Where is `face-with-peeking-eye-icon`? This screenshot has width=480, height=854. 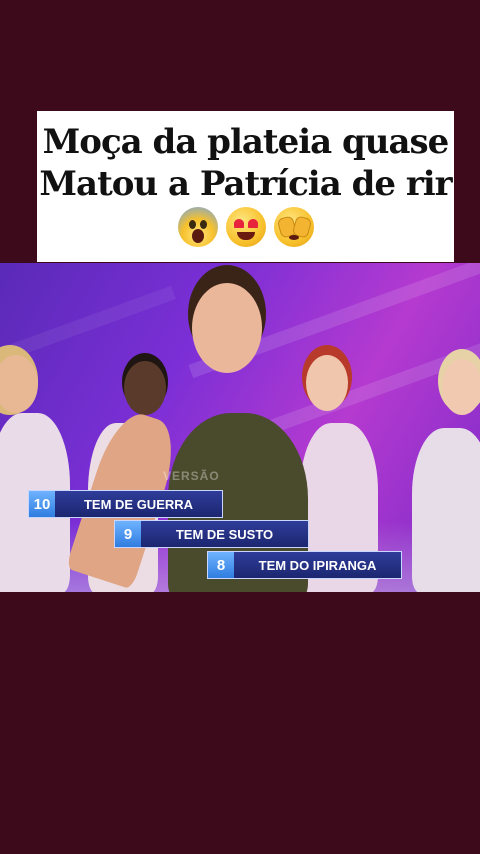
face-with-peeking-eye-icon is located at coordinates (293, 227).